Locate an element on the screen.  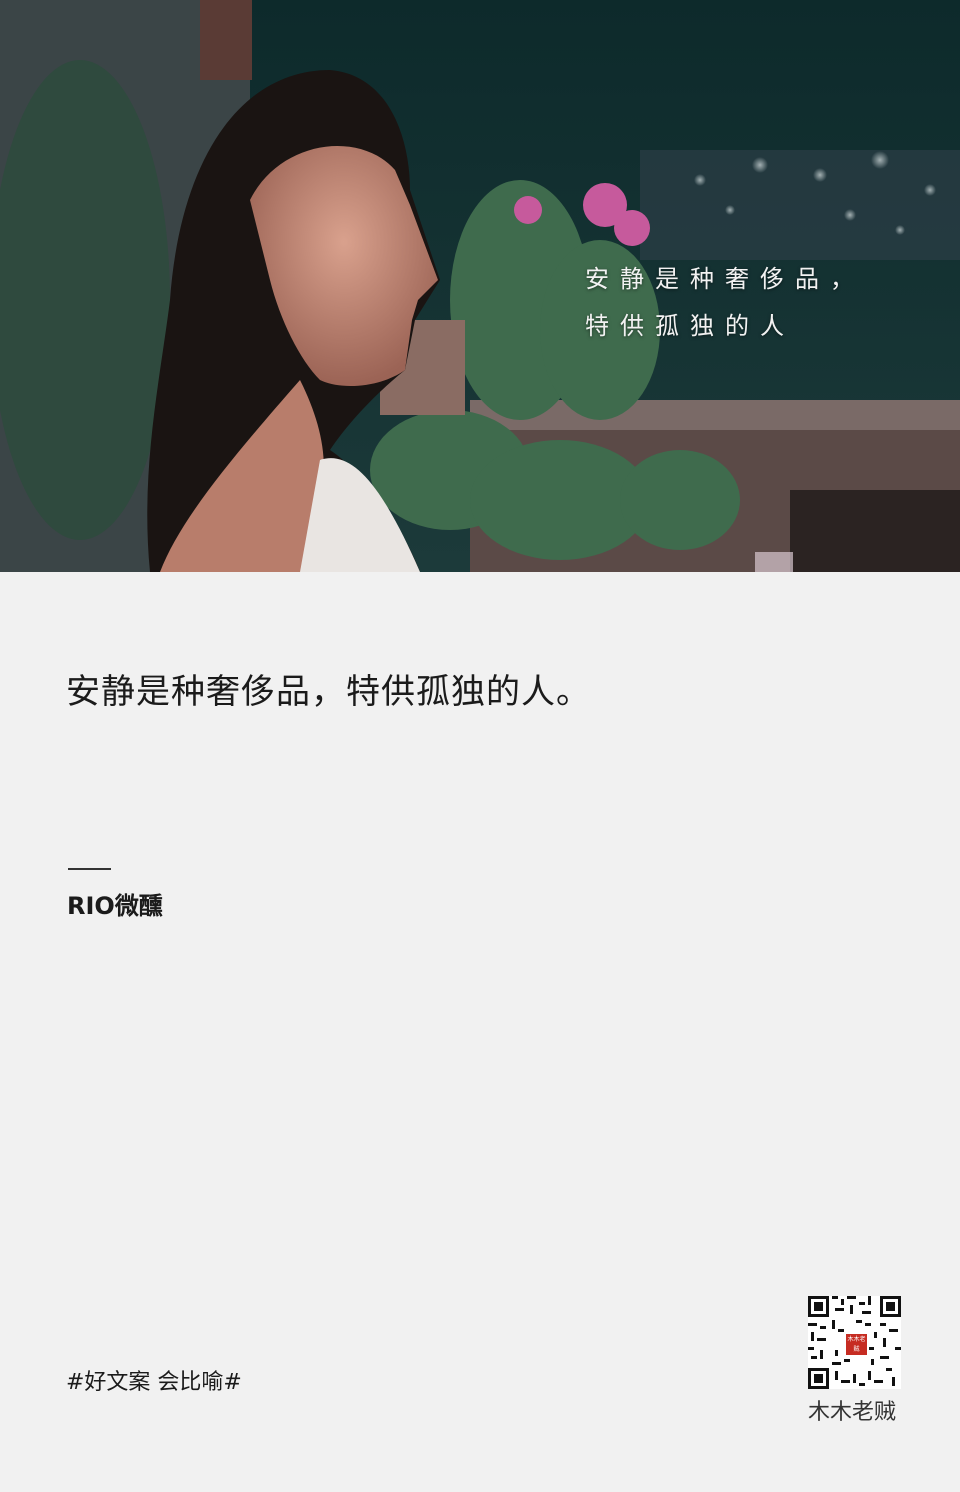
seal-text: 木木老贼 is located at coordinates (856, 1344).